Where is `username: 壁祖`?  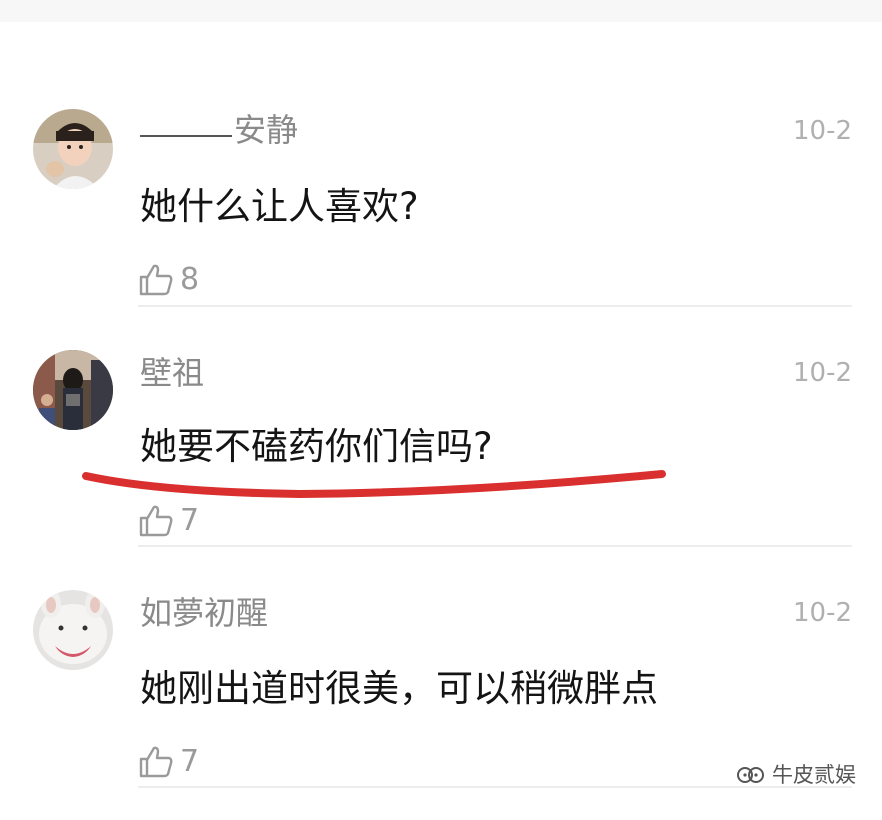
username: 壁祖 is located at coordinates (172, 373).